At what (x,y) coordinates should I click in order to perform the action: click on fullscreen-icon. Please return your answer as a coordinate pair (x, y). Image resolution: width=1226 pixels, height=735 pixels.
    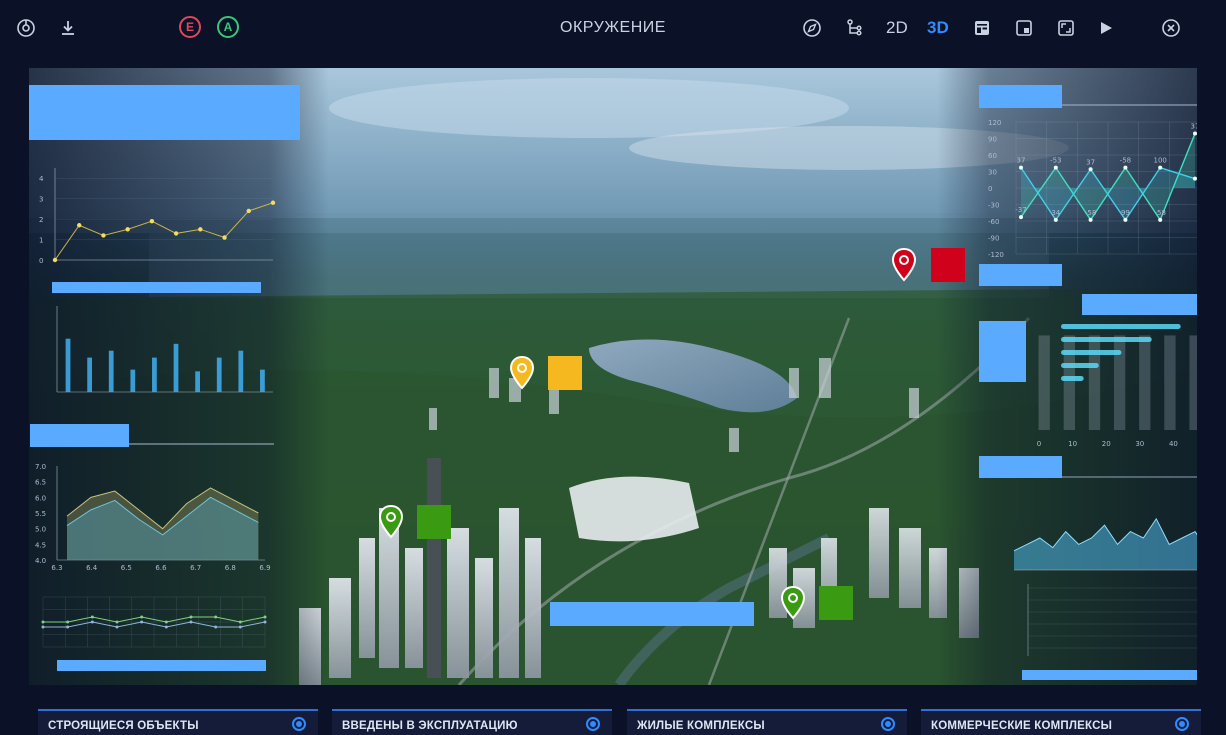
    Looking at the image, I should click on (1066, 28).